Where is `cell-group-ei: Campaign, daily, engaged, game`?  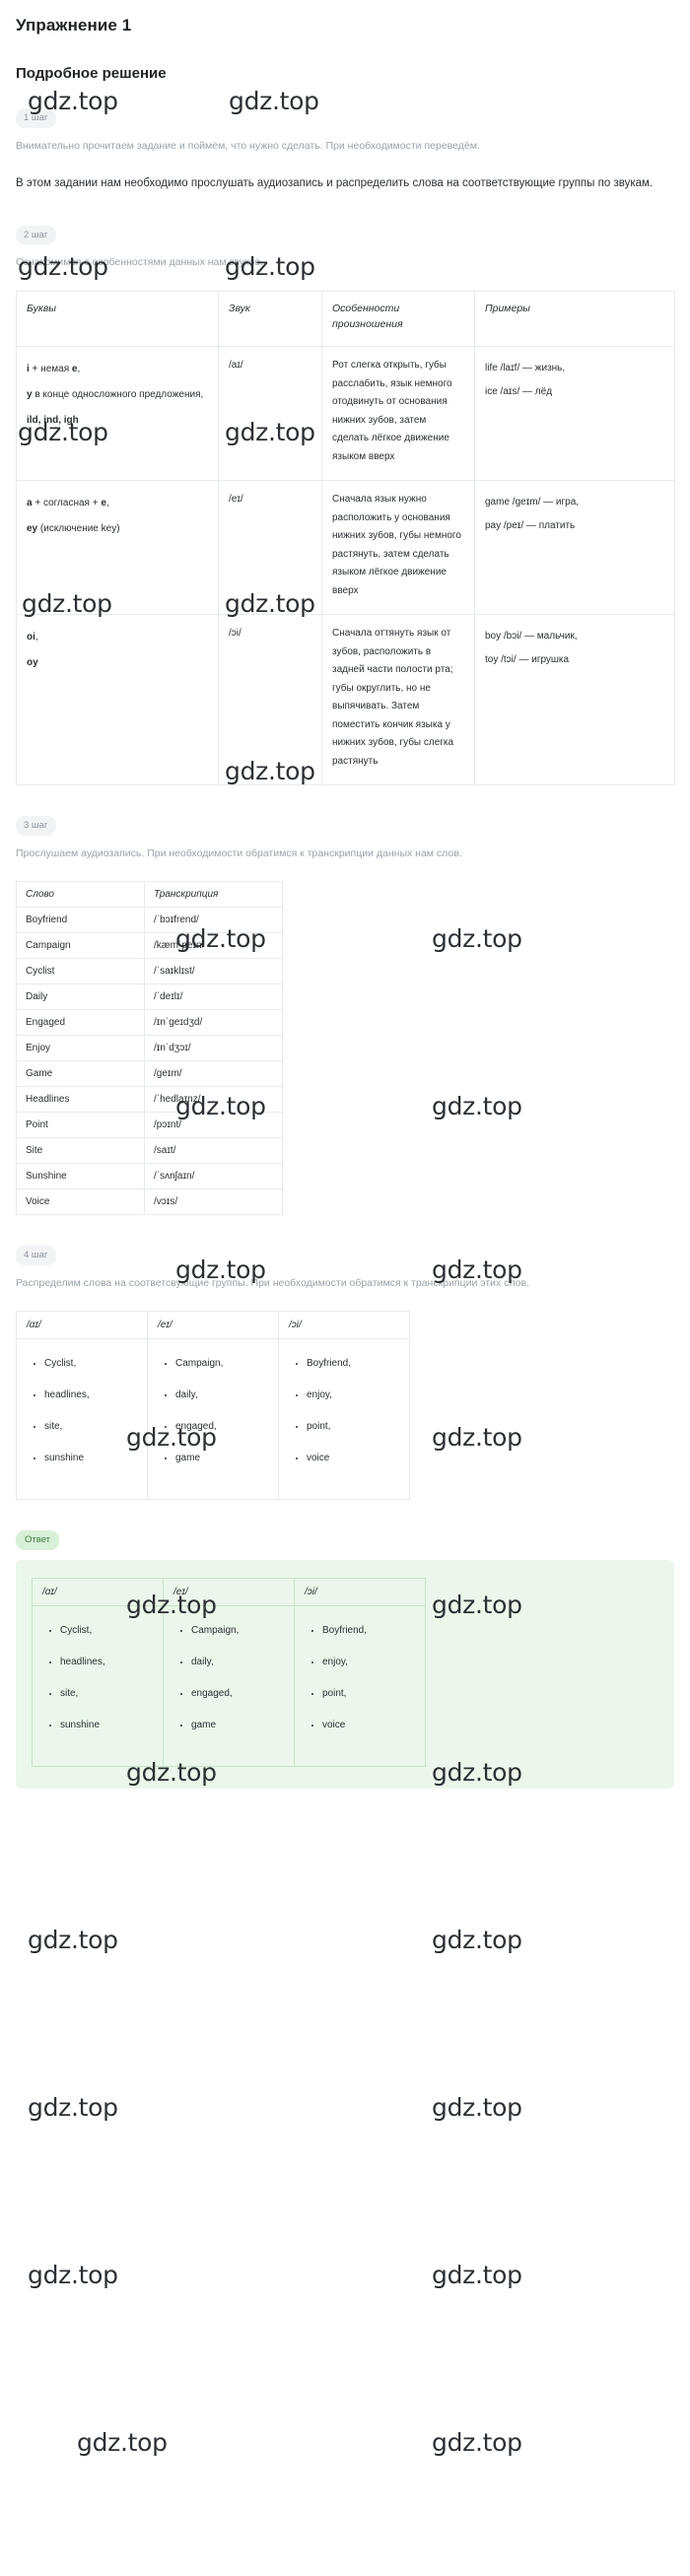 cell-group-ei: Campaign, daily, engaged, game is located at coordinates (213, 1419).